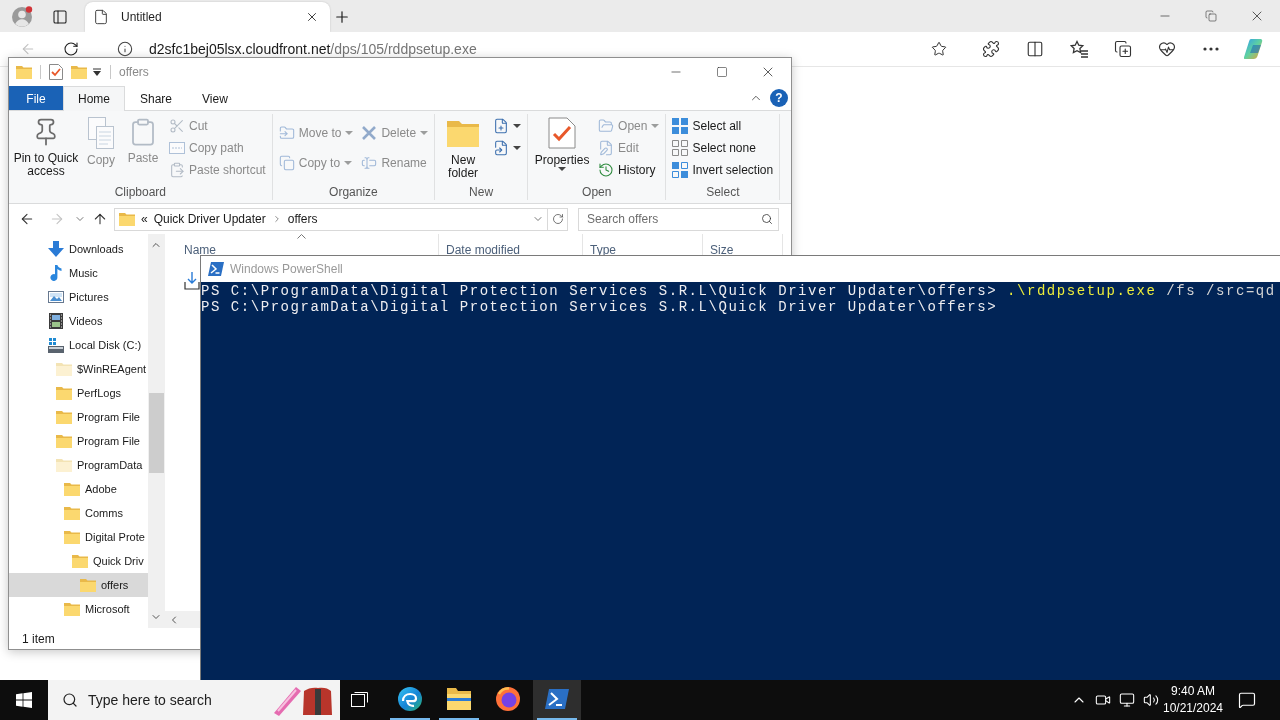 The height and width of the screenshot is (720, 1280). Describe the element at coordinates (177, 170) in the screenshot. I see `clipboard-arrow-icon` at that location.